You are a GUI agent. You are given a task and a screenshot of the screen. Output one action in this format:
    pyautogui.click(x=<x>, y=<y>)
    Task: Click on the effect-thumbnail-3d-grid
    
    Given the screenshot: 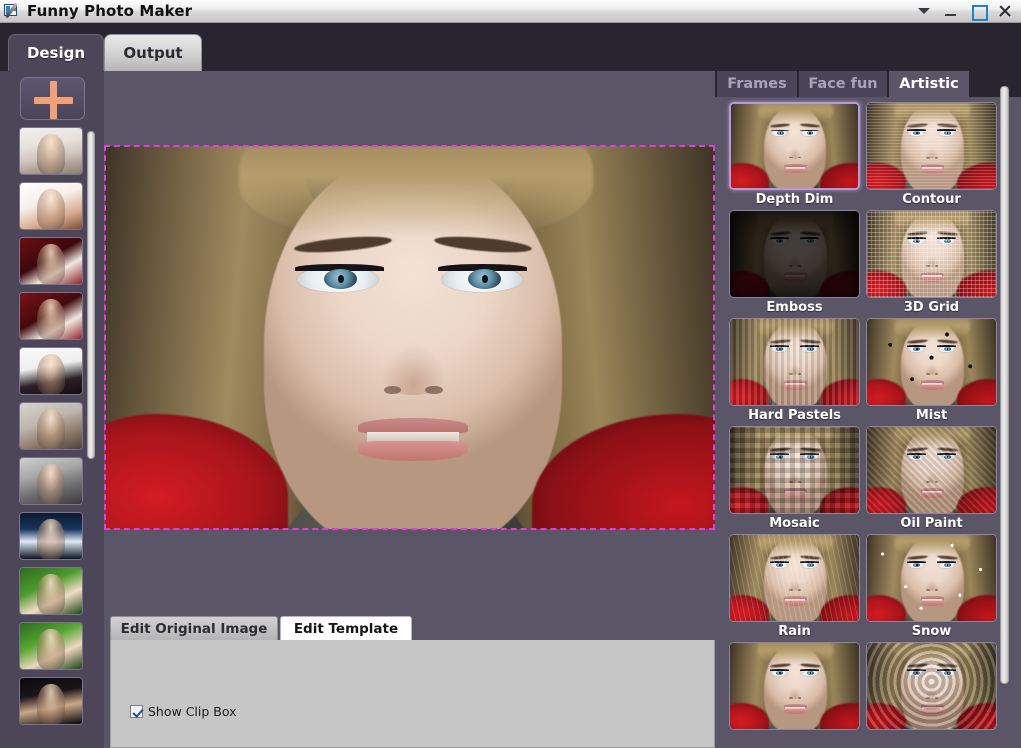 What is the action you would take?
    pyautogui.click(x=931, y=254)
    